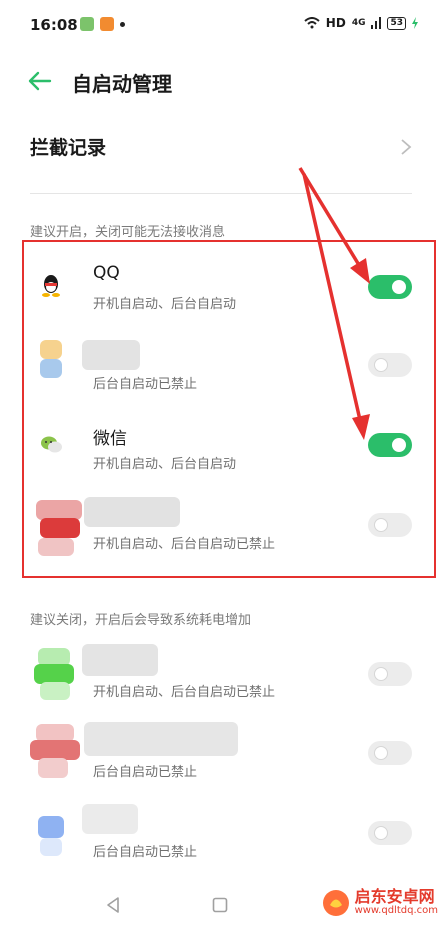 The height and width of the screenshot is (930, 442). Describe the element at coordinates (396, 23) in the screenshot. I see `battery-icon: 53` at that location.